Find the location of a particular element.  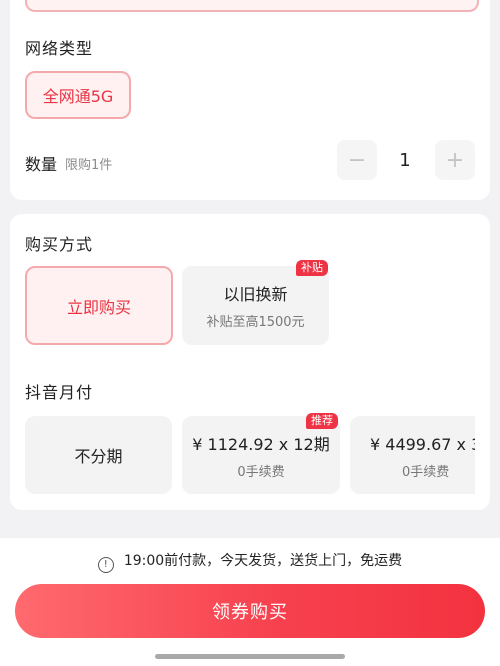

home-indicator is located at coordinates (250, 656).